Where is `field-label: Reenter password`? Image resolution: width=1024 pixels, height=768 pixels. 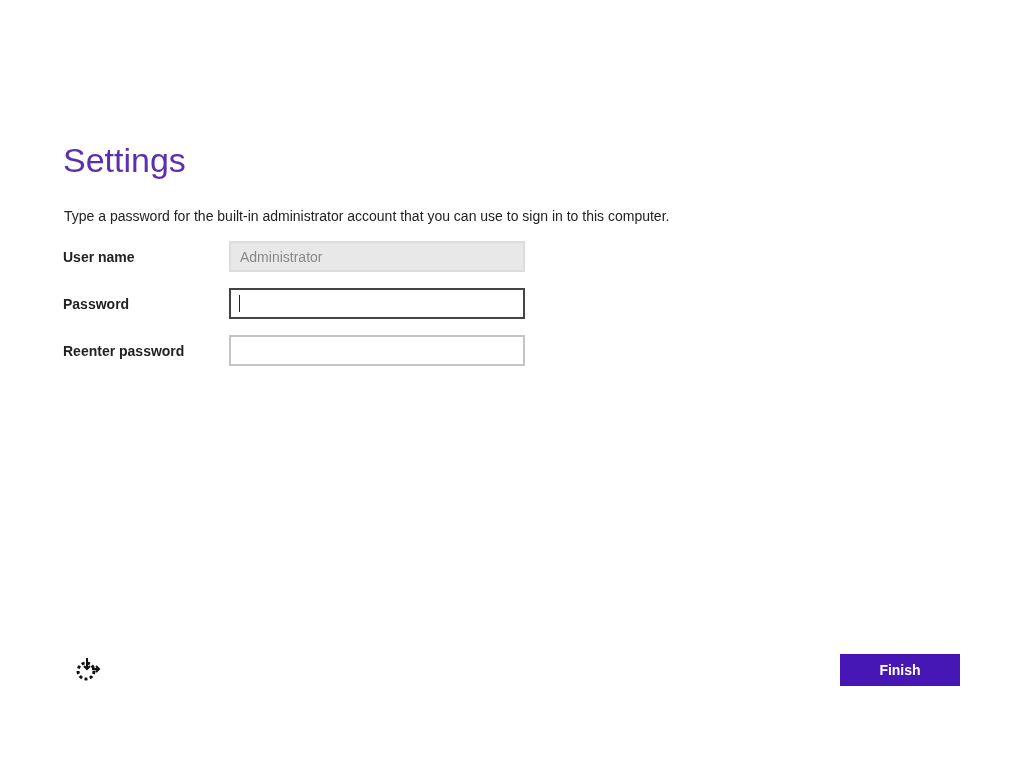
field-label: Reenter password is located at coordinates (124, 350).